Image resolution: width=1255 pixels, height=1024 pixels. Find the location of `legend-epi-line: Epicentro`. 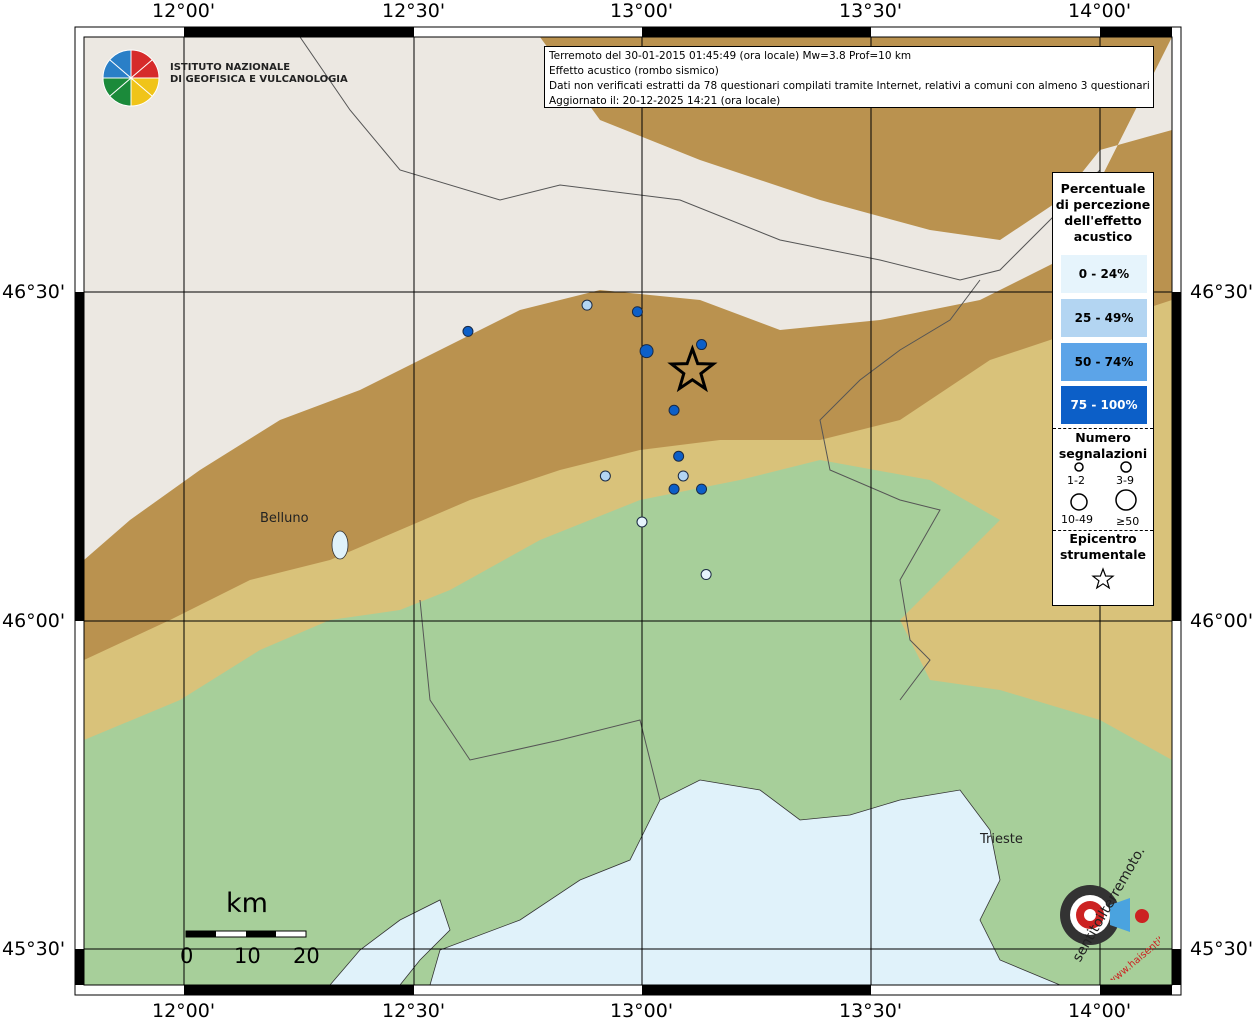

legend-epi-line: Epicentro is located at coordinates (1103, 538).